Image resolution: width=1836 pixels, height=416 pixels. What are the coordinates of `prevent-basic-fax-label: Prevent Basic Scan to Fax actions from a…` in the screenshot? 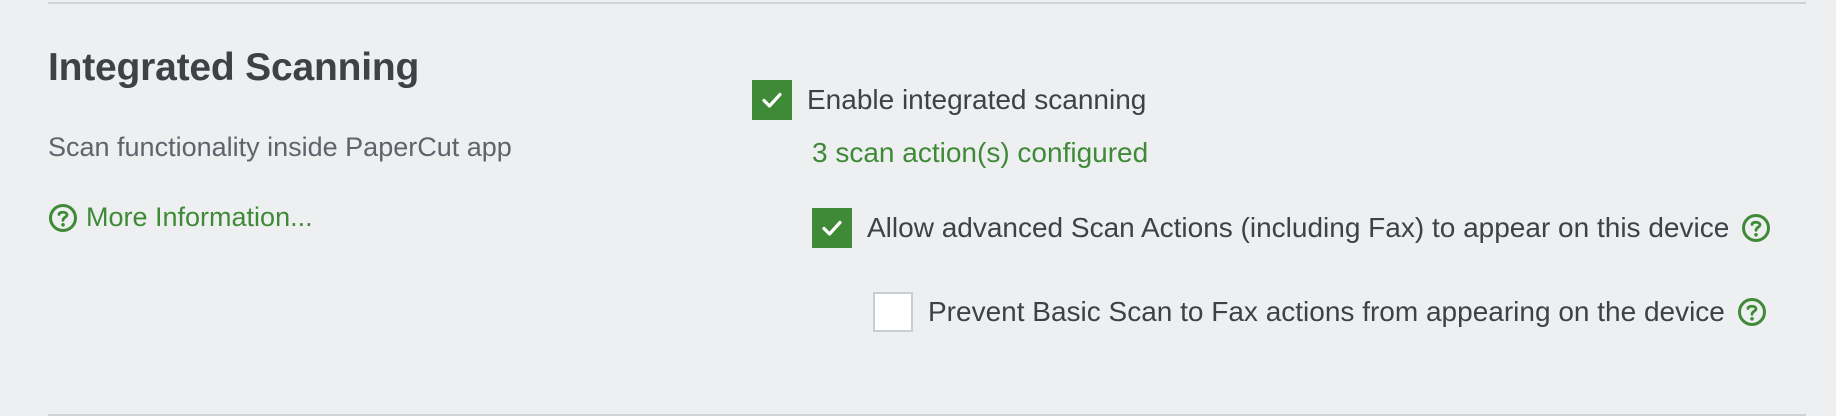 It's located at (1326, 312).